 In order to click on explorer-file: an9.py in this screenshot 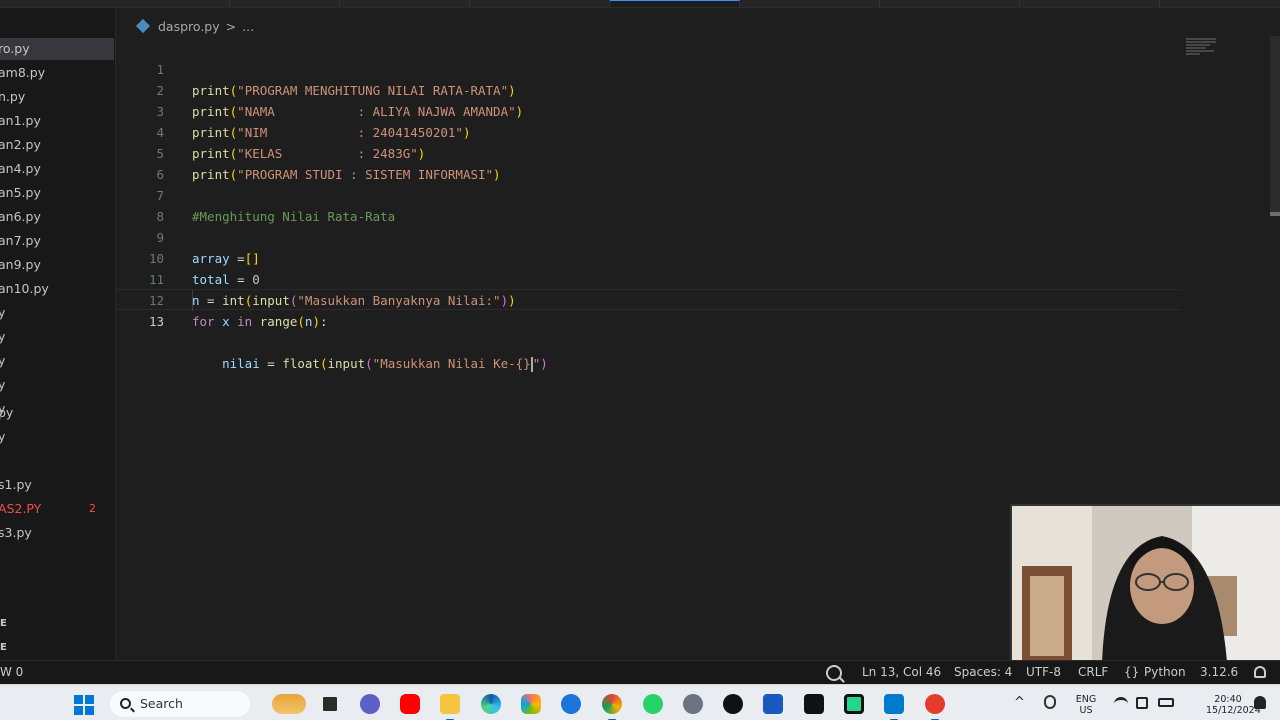, I will do `click(57, 265)`.